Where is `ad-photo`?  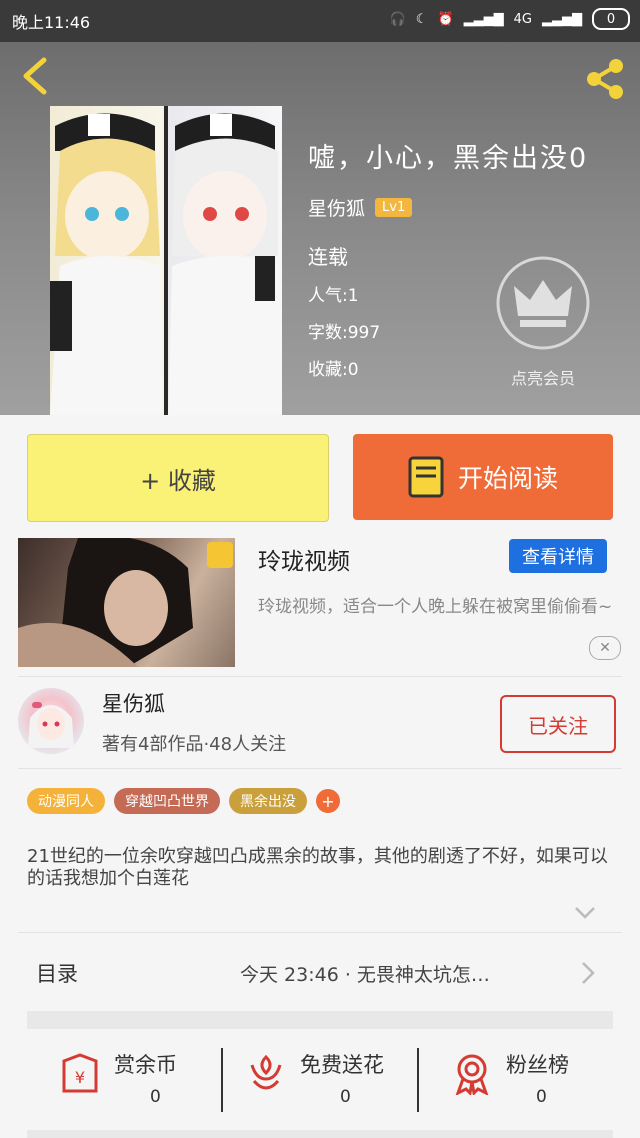 ad-photo is located at coordinates (105, 602).